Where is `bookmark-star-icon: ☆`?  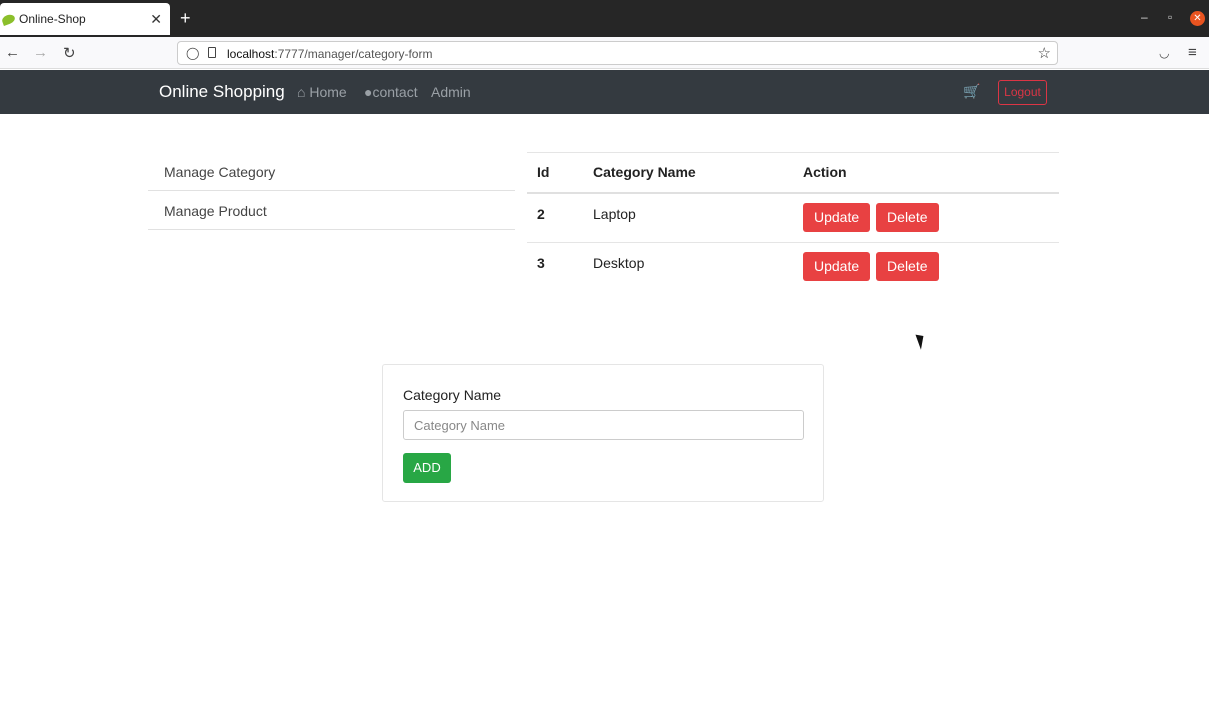 bookmark-star-icon: ☆ is located at coordinates (1044, 53).